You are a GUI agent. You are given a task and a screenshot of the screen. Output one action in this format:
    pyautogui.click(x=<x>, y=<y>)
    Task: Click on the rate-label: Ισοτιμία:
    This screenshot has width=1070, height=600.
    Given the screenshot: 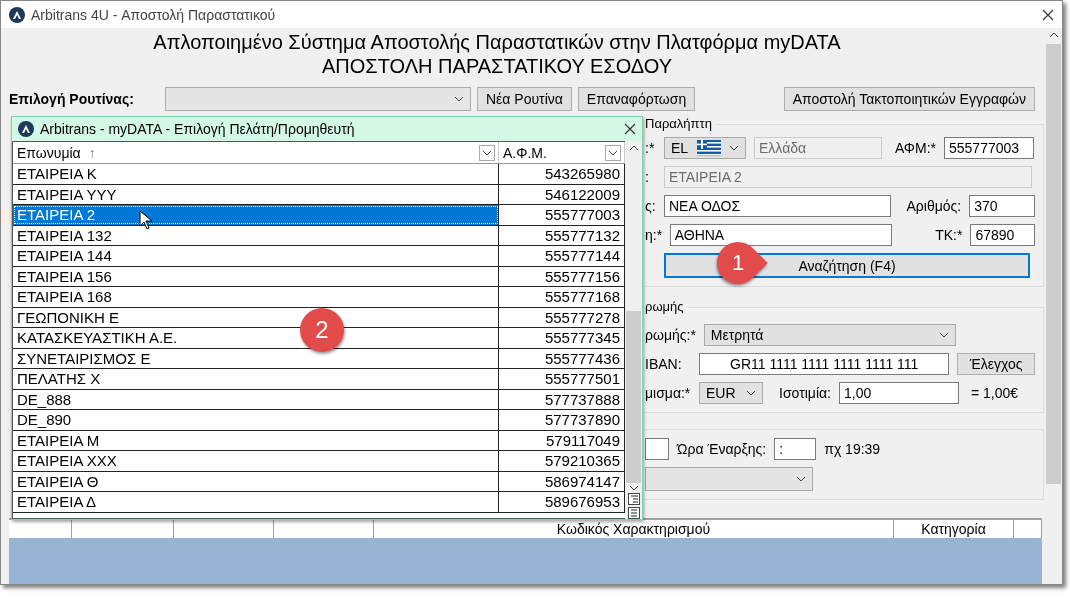 What is the action you would take?
    pyautogui.click(x=804, y=393)
    